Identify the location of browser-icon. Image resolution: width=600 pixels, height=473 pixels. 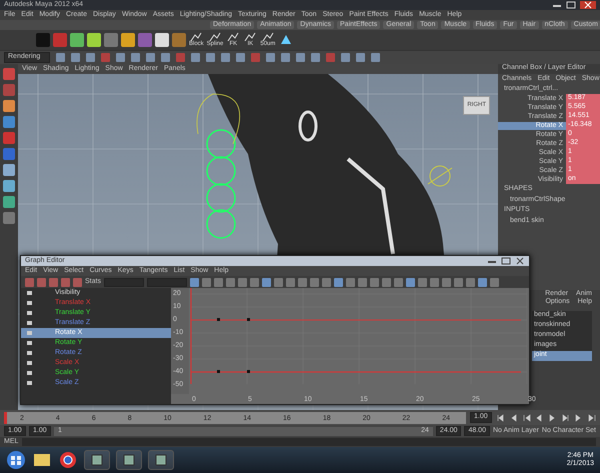
(68, 460).